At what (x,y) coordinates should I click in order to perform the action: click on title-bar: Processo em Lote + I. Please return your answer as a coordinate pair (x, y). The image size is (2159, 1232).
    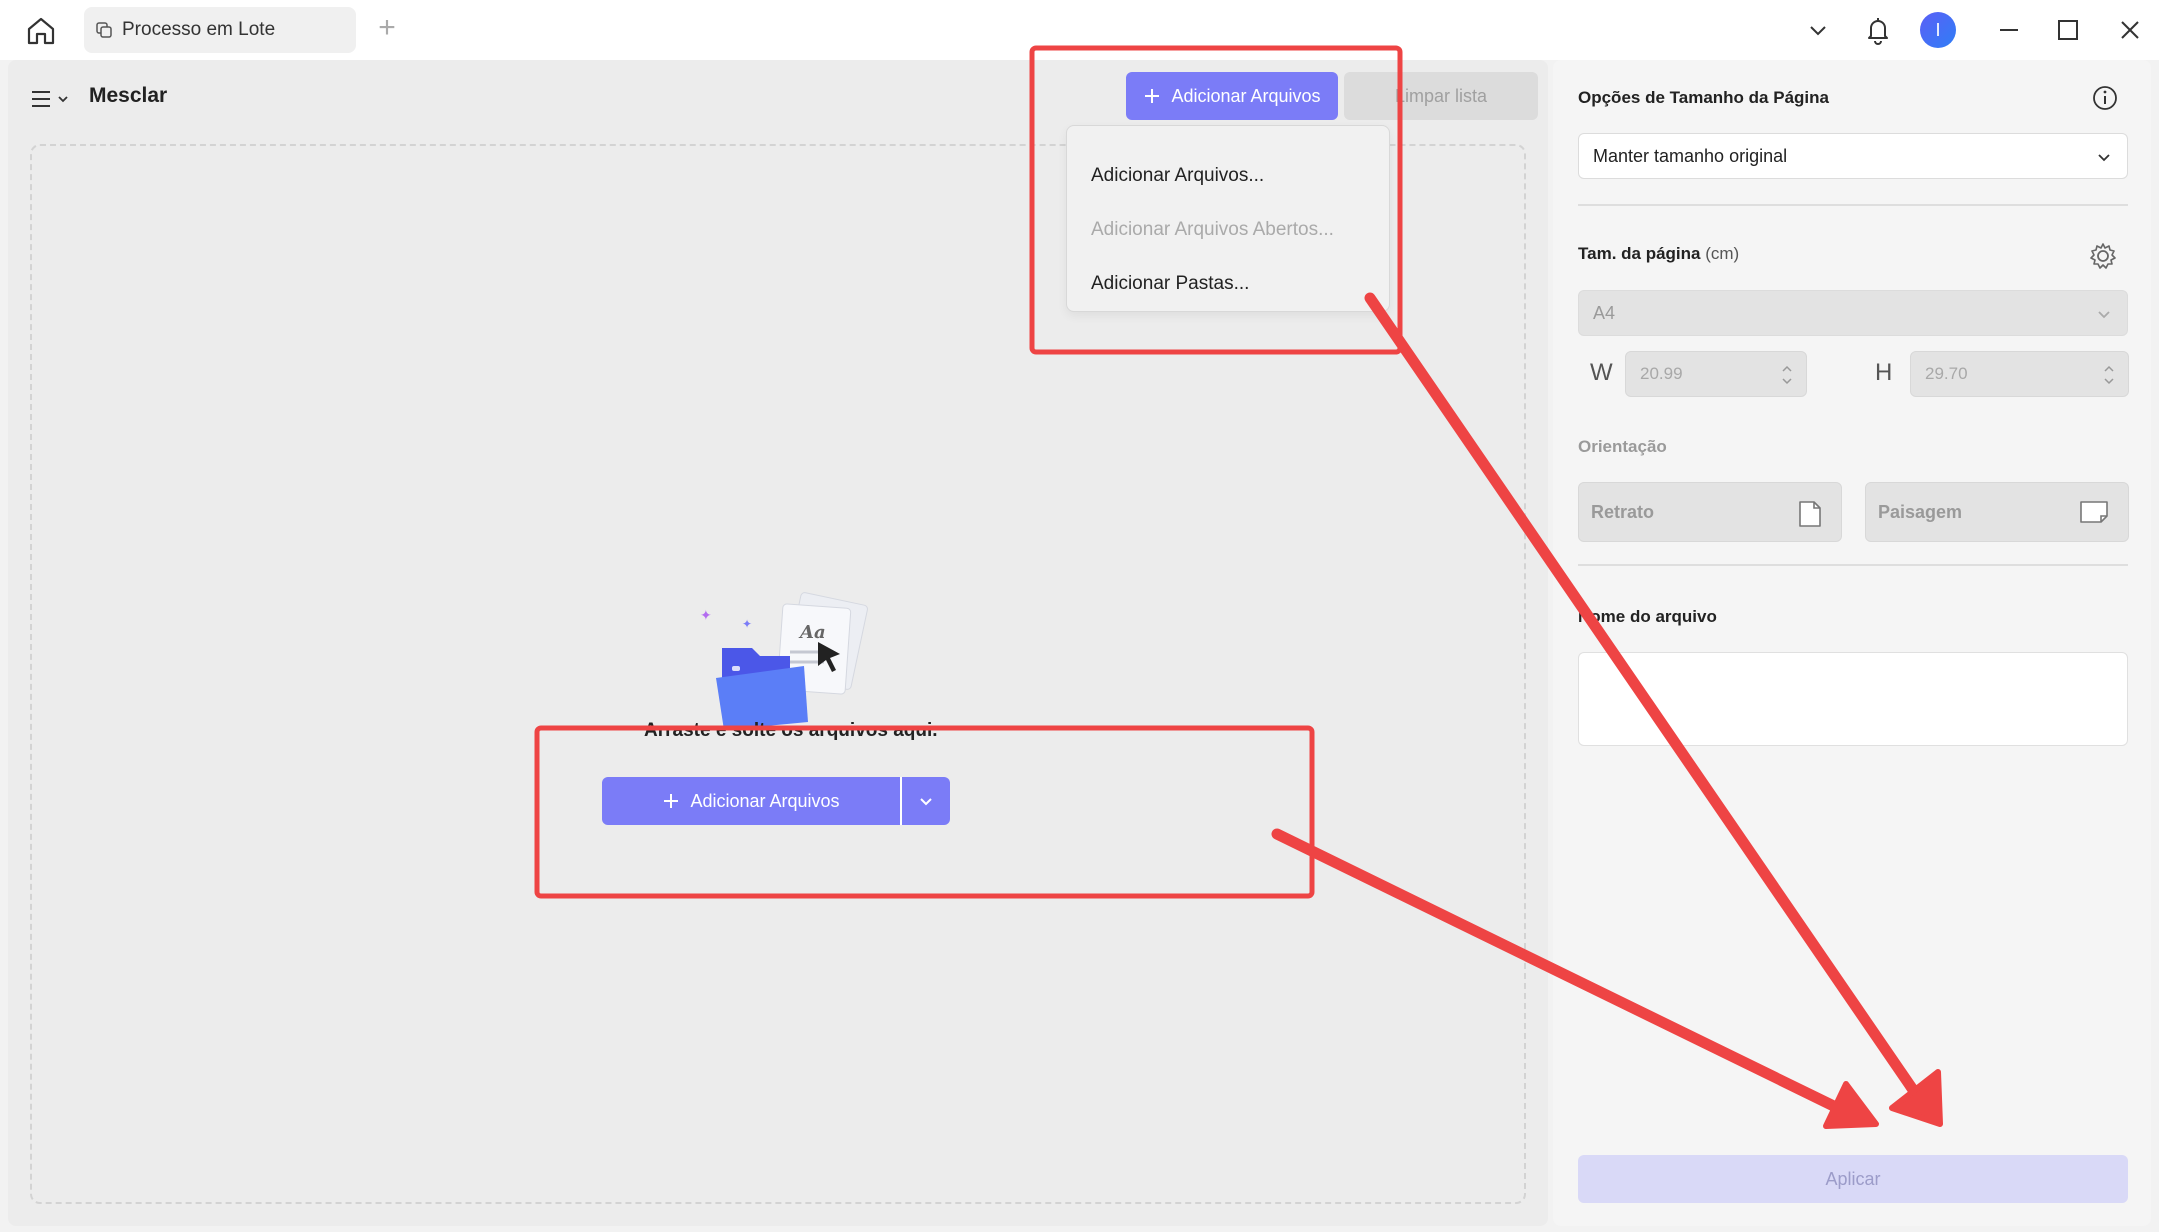
    Looking at the image, I should click on (1079, 30).